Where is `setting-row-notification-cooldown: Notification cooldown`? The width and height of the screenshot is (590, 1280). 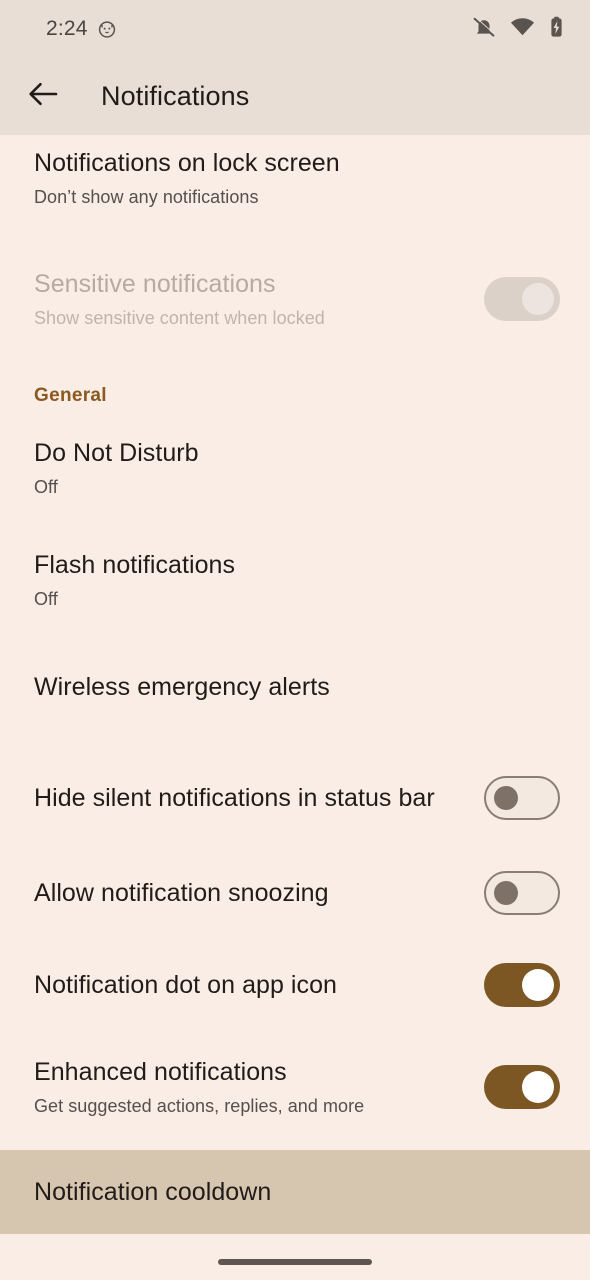
setting-row-notification-cooldown: Notification cooldown is located at coordinates (295, 1192).